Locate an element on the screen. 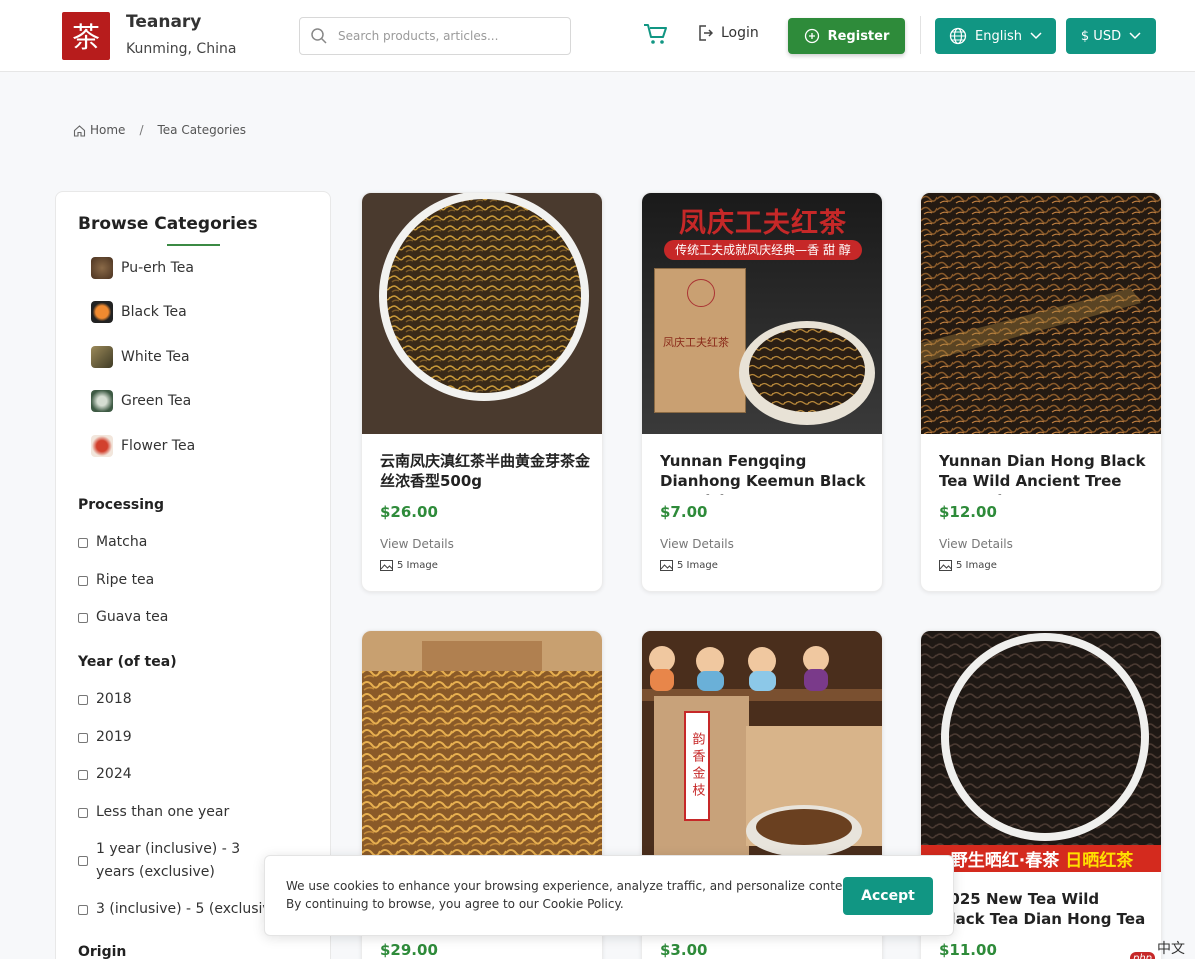 The image size is (1195, 959). cart-icon is located at coordinates (655, 34).